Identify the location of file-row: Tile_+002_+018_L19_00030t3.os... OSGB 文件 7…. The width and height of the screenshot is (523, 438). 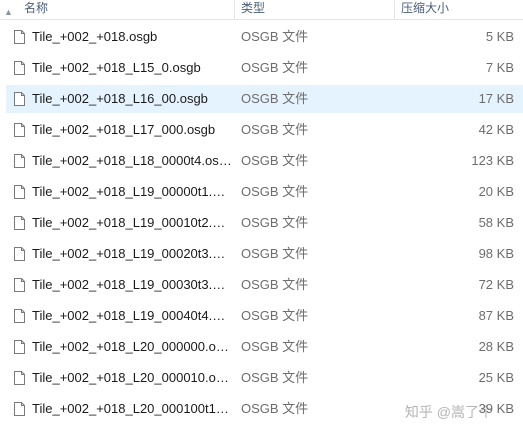
(264, 285).